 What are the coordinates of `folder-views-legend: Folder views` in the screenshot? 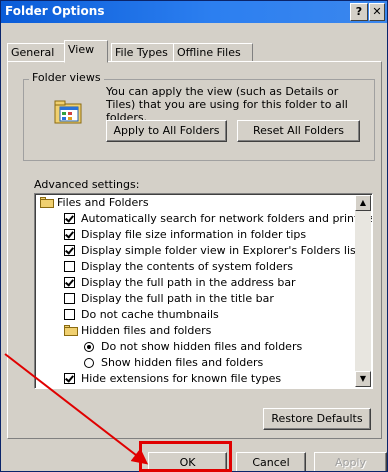 It's located at (66, 77).